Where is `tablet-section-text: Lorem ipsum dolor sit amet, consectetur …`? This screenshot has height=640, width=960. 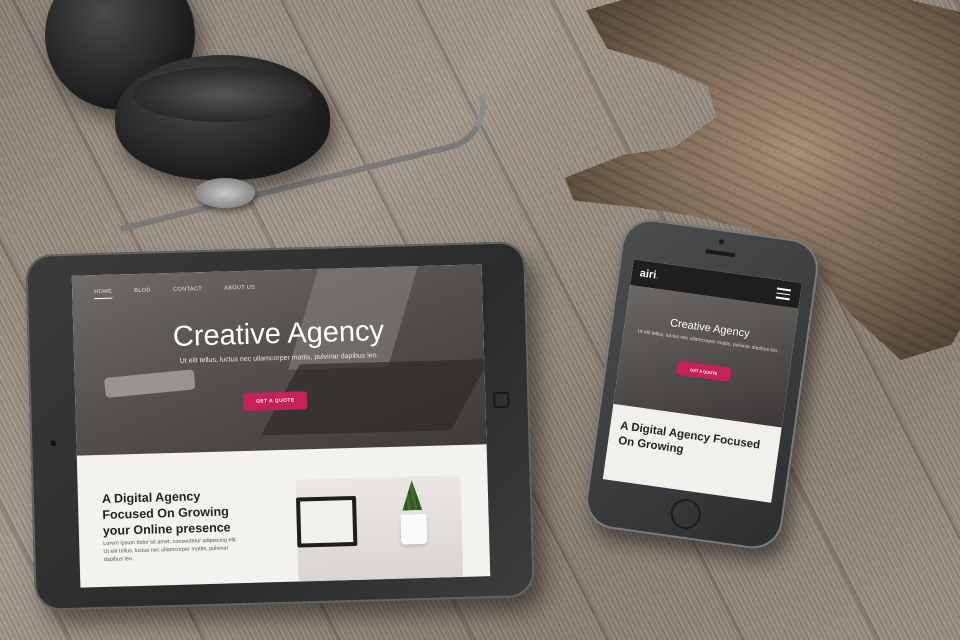 tablet-section-text: Lorem ipsum dolor sit amet, consectetur … is located at coordinates (170, 550).